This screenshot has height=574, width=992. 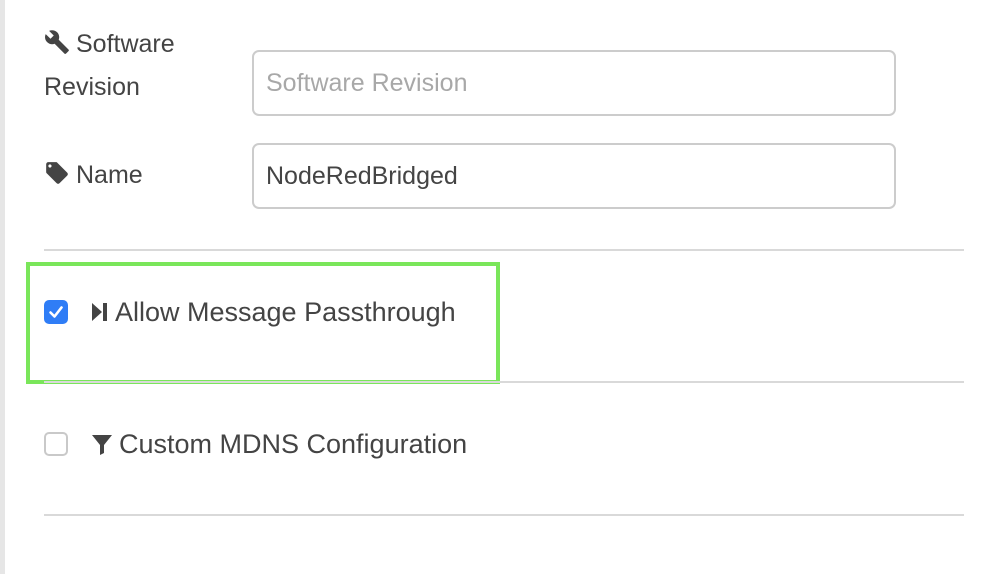 I want to click on name-label-text: Name, so click(x=109, y=175).